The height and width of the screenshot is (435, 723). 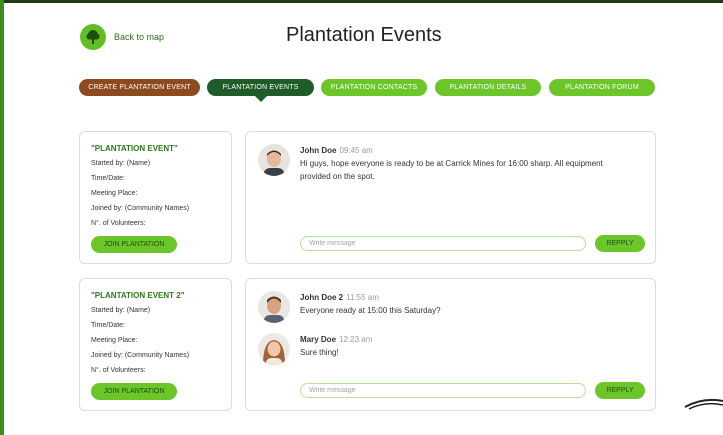 What do you see at coordinates (356, 339) in the screenshot?
I see `message-time: 12:23 am` at bounding box center [356, 339].